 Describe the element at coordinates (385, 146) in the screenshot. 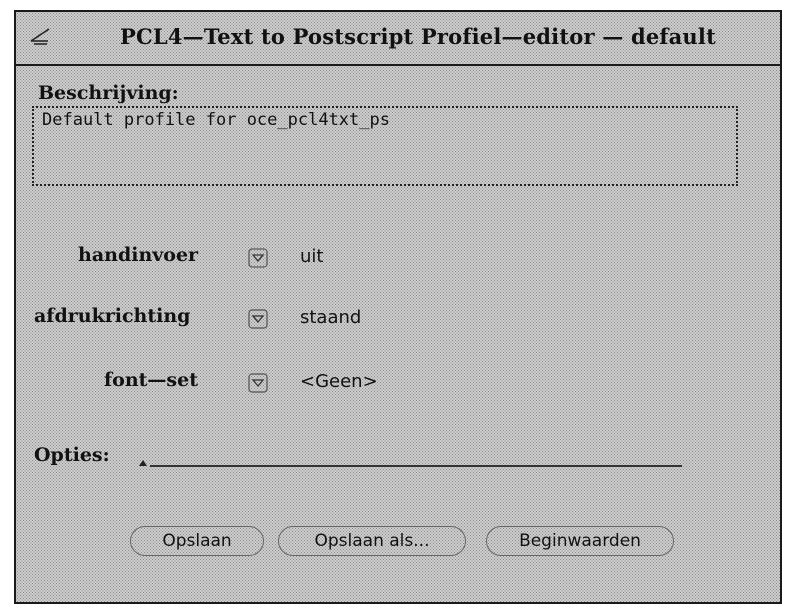

I see `description-textarea: Default profile for oce_pcl4txt_ps` at that location.